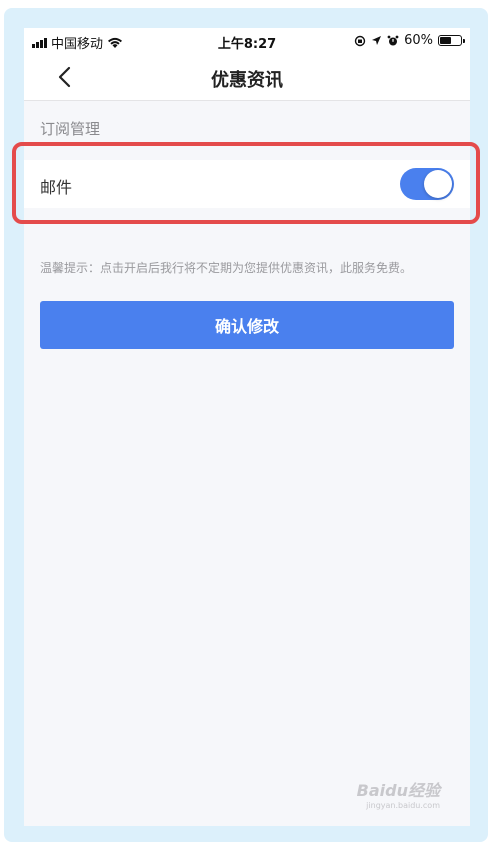 This screenshot has height=846, width=492. What do you see at coordinates (451, 40) in the screenshot?
I see `battery-icon` at bounding box center [451, 40].